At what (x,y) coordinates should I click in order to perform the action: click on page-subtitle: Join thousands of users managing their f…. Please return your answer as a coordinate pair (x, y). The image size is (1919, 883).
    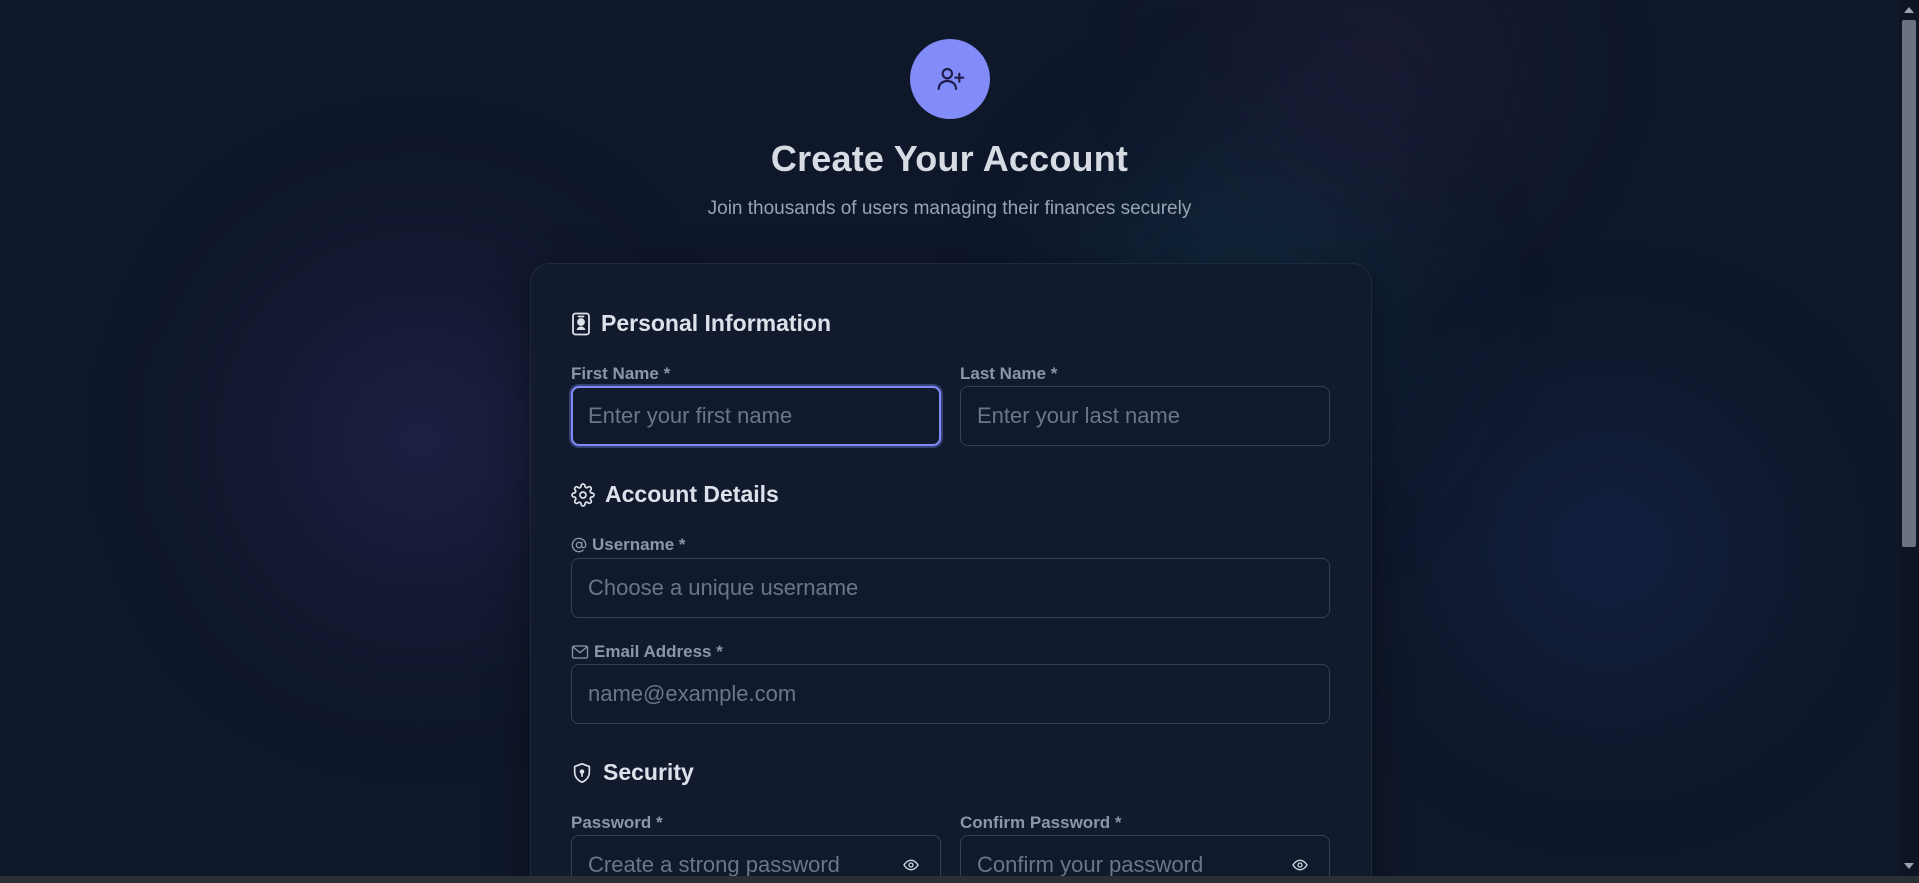
    Looking at the image, I should click on (949, 208).